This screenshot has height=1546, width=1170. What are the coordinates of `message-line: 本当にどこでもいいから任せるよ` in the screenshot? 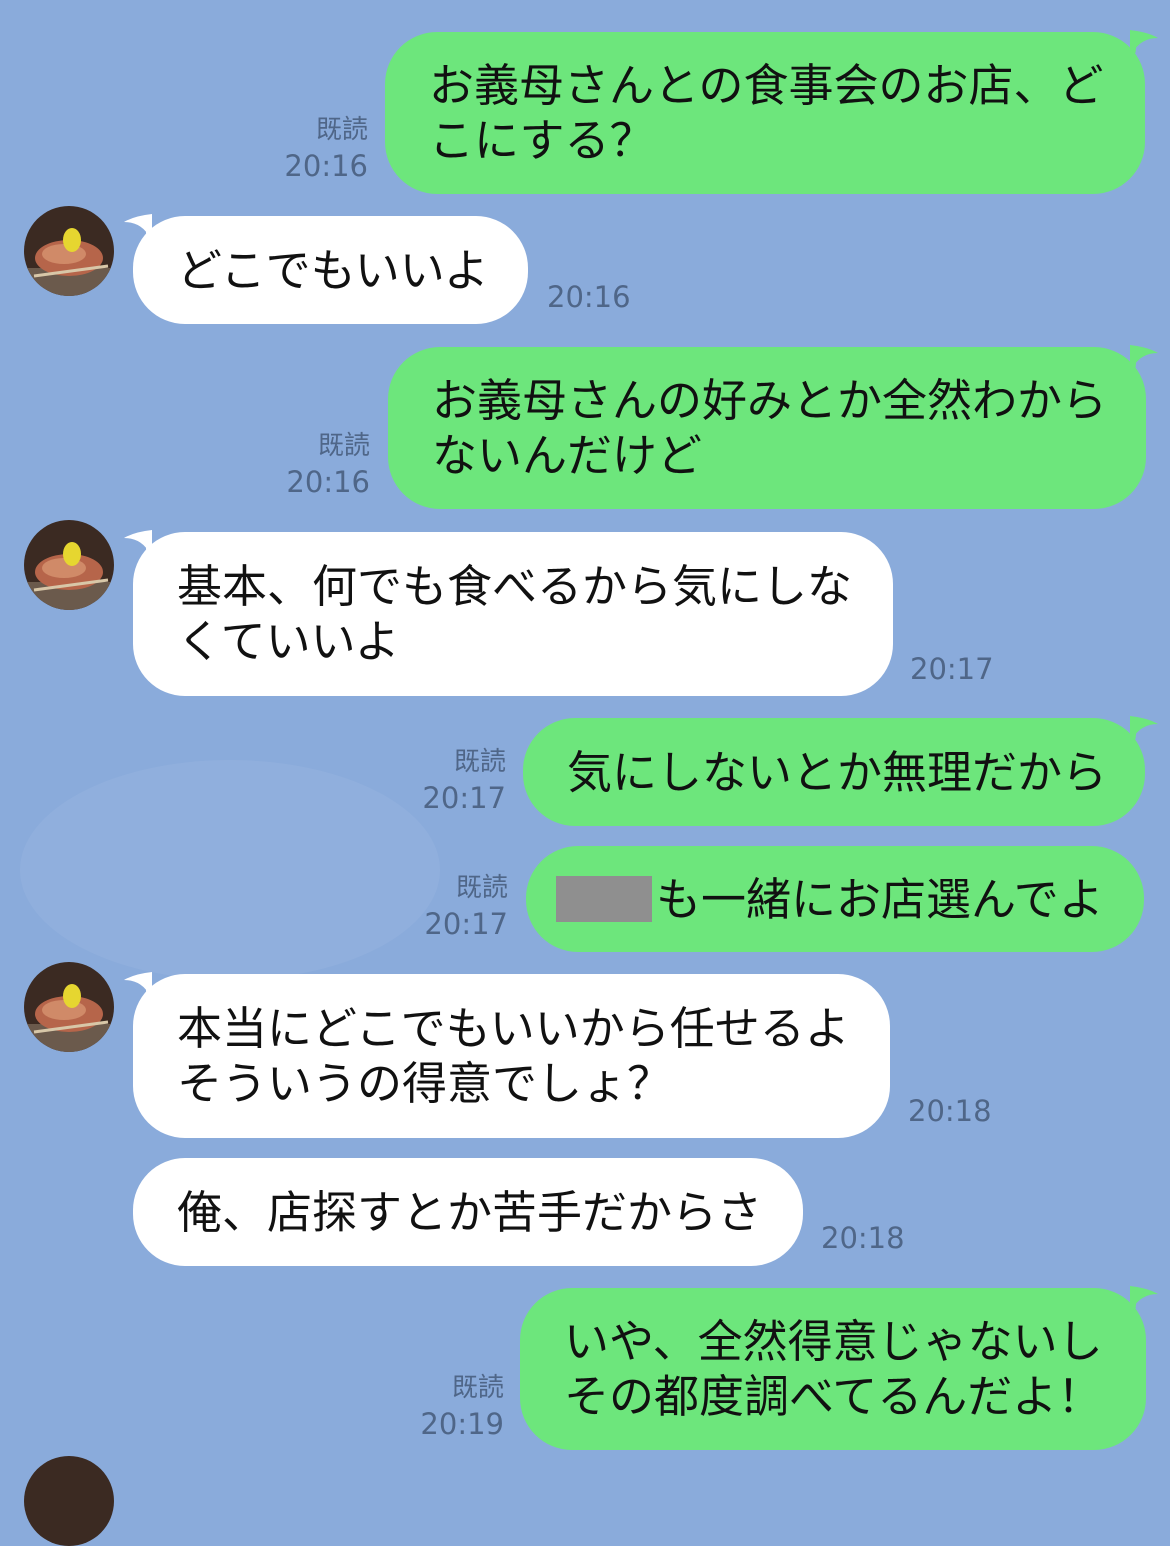 It's located at (513, 1028).